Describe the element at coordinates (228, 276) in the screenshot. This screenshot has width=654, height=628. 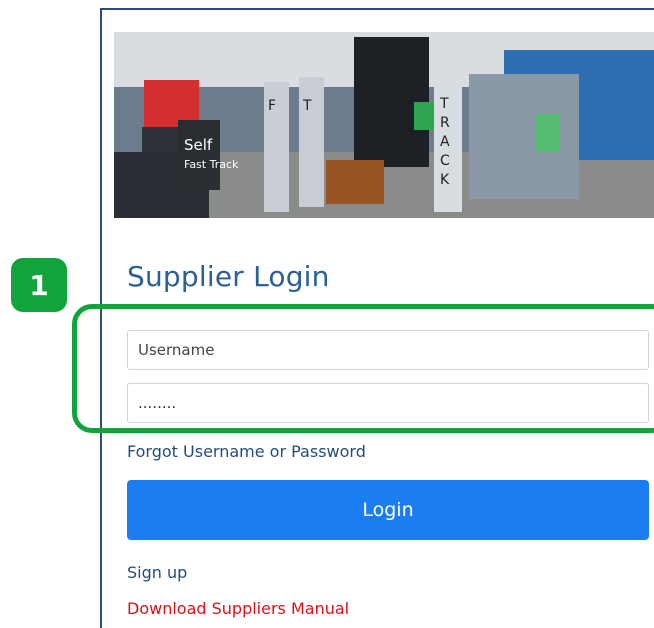
I see `page-title: Supplier Login` at that location.